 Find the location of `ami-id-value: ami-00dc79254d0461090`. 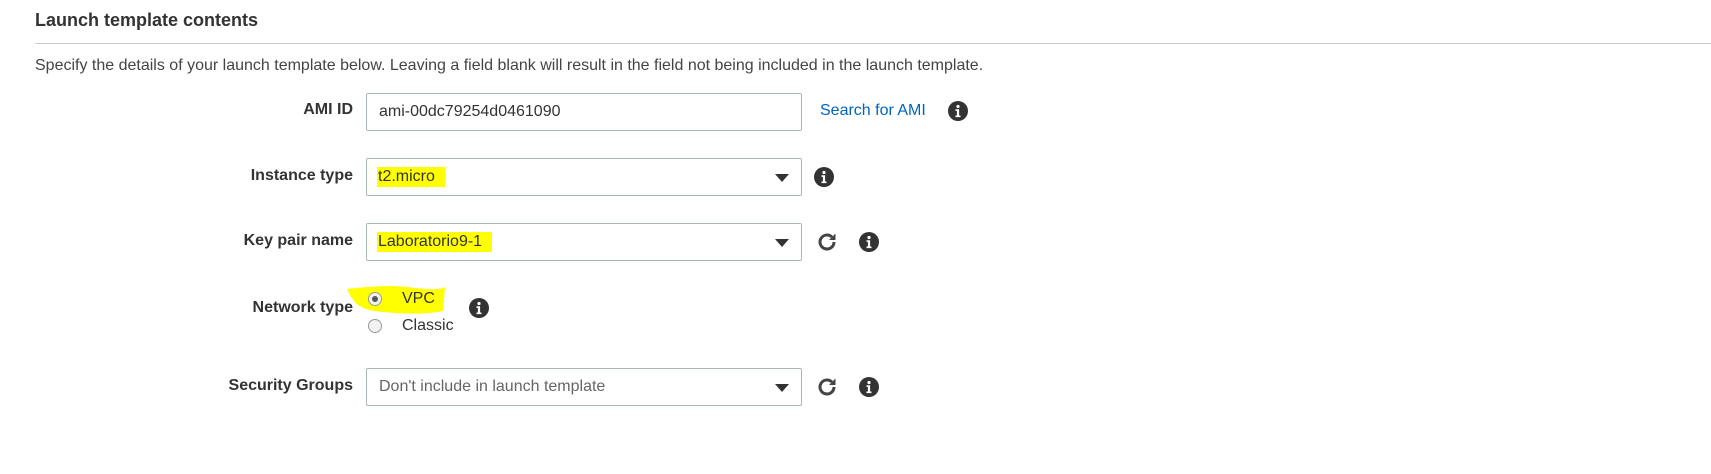

ami-id-value: ami-00dc79254d0461090 is located at coordinates (470, 111).